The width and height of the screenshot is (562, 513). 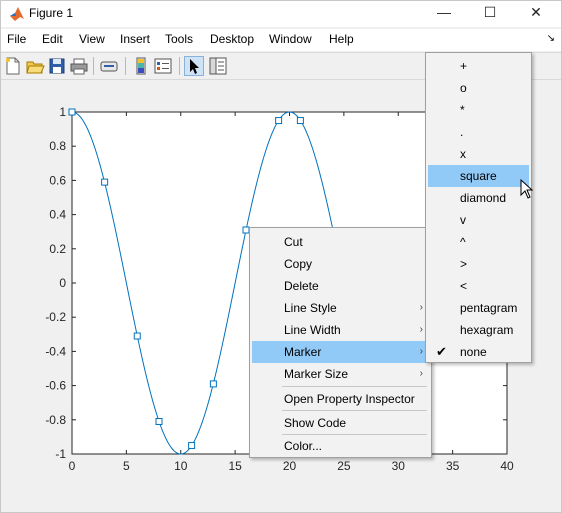 What do you see at coordinates (478, 286) in the screenshot?
I see `marker-option-triangle-left: <` at bounding box center [478, 286].